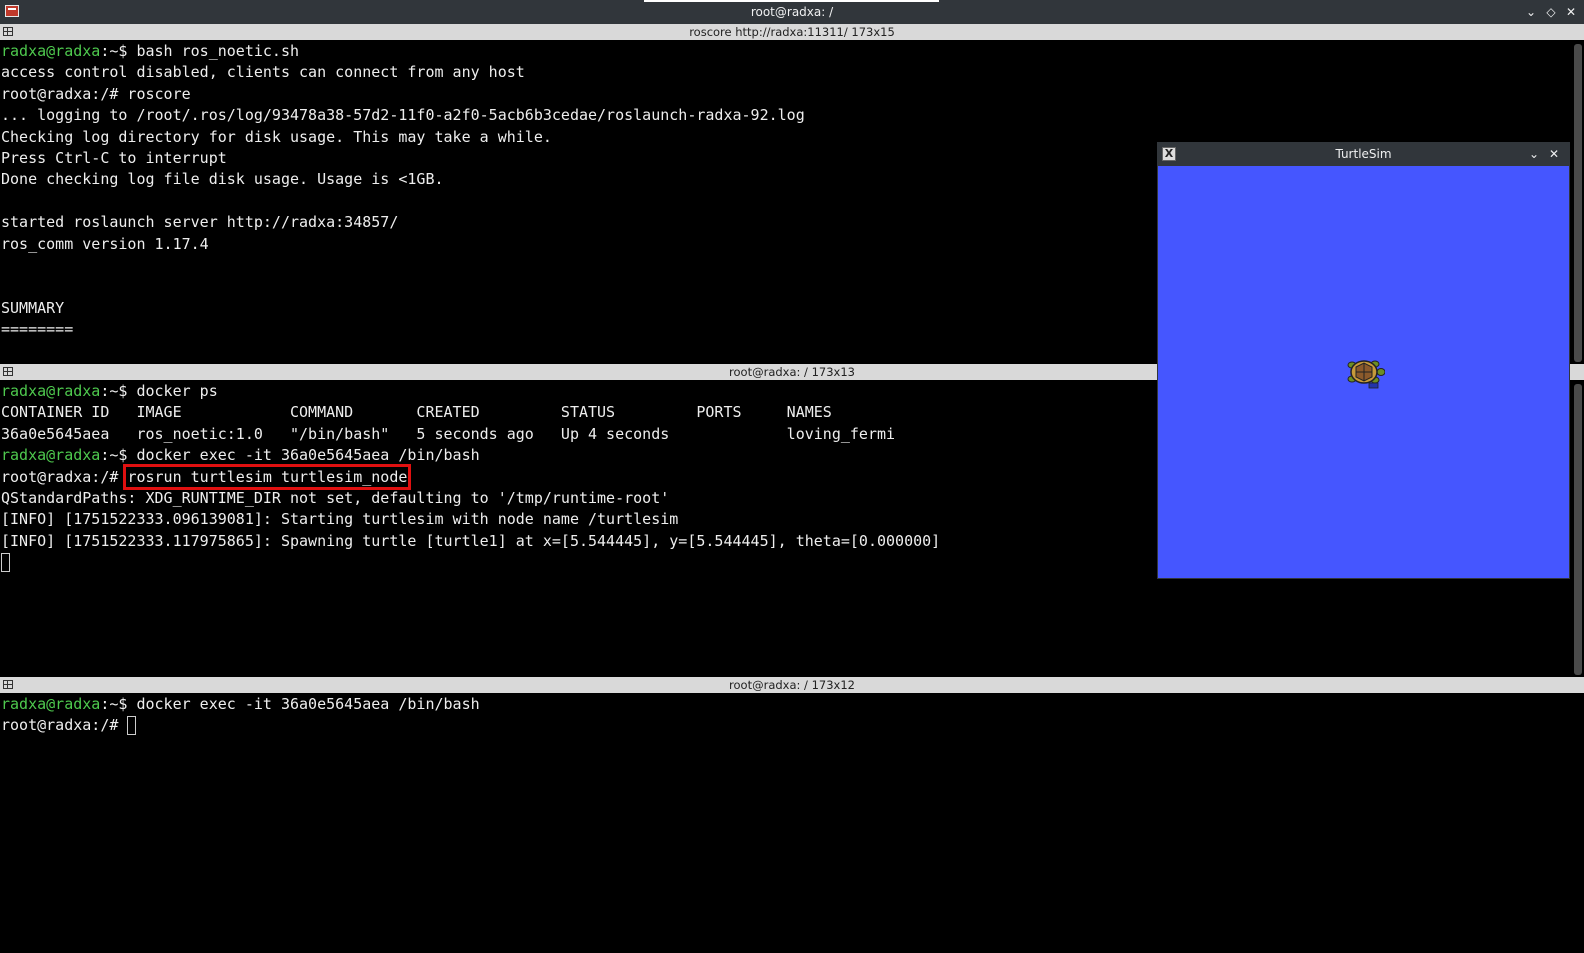 The height and width of the screenshot is (953, 1584). I want to click on pane-shell-bar: root@radxa: / 173x12, so click(792, 685).